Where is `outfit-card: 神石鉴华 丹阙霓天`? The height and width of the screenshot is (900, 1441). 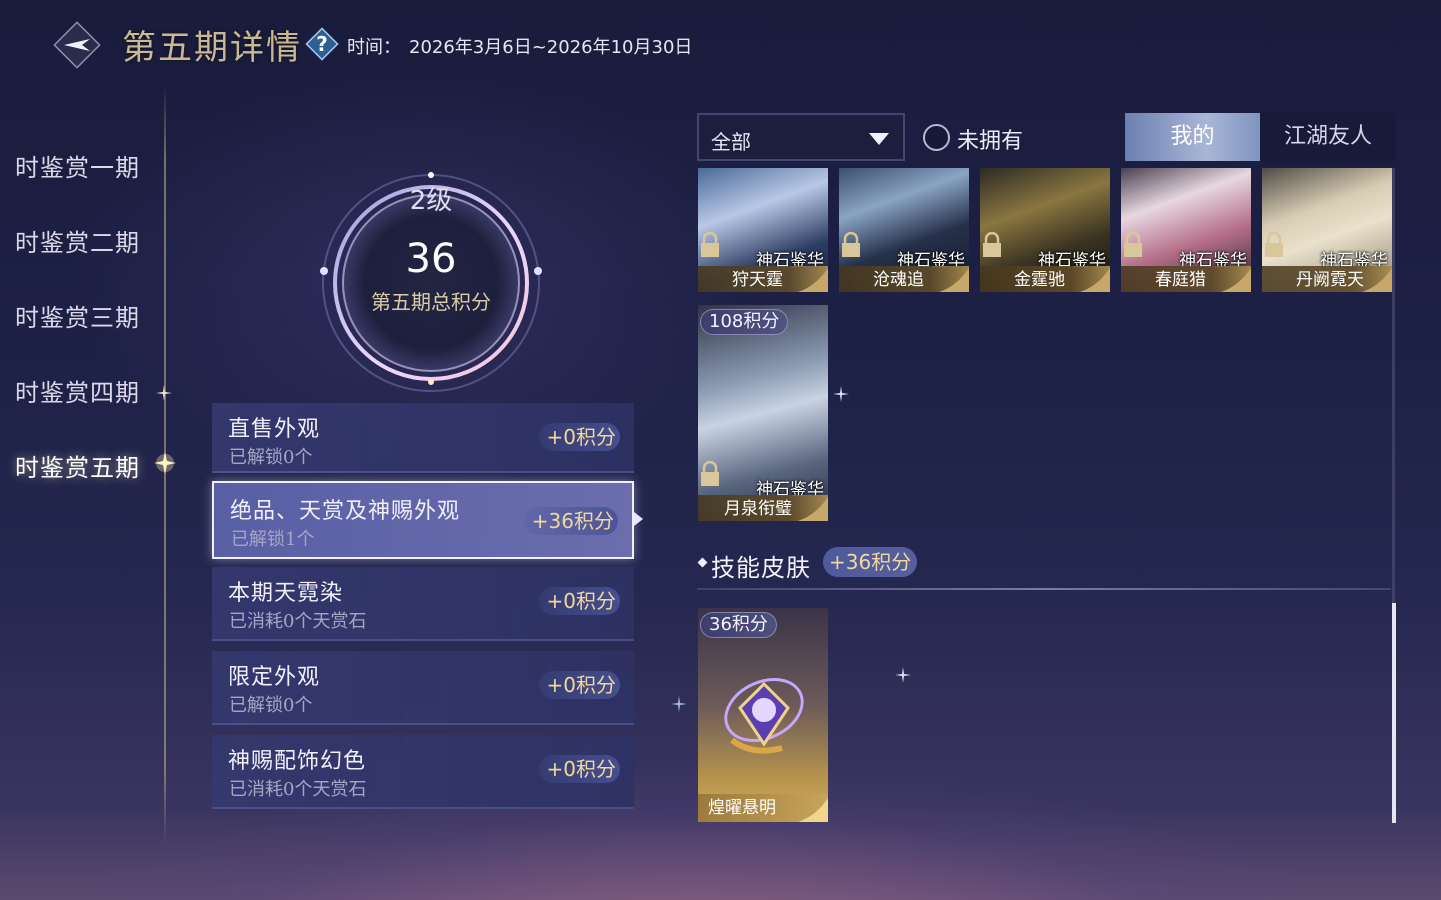
outfit-card: 神石鉴华 丹阙霓天 is located at coordinates (1327, 230).